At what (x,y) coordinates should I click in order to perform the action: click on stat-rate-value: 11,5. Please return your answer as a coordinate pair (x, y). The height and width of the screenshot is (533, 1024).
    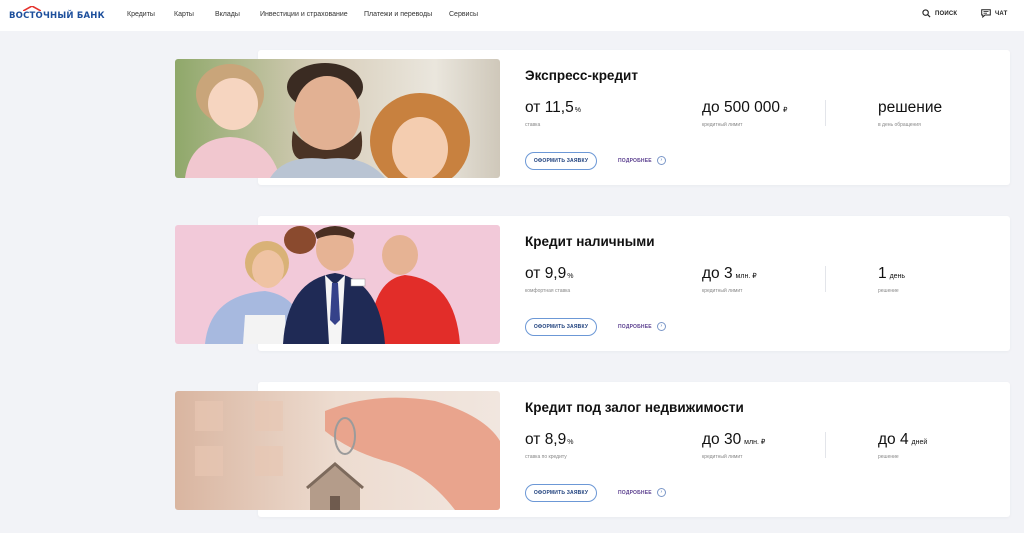
    Looking at the image, I should click on (559, 107).